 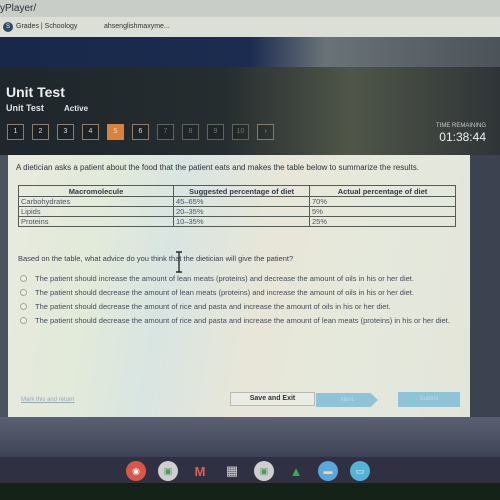 I want to click on time-remaining-label: TIME REMAINING, so click(x=460, y=126).